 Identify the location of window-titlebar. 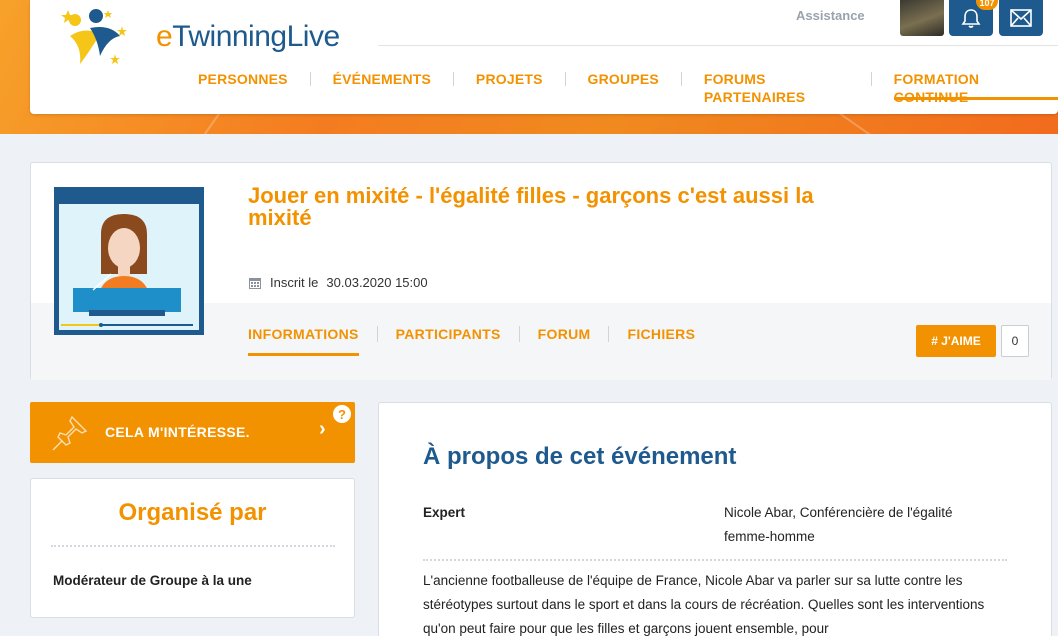
(129, 198).